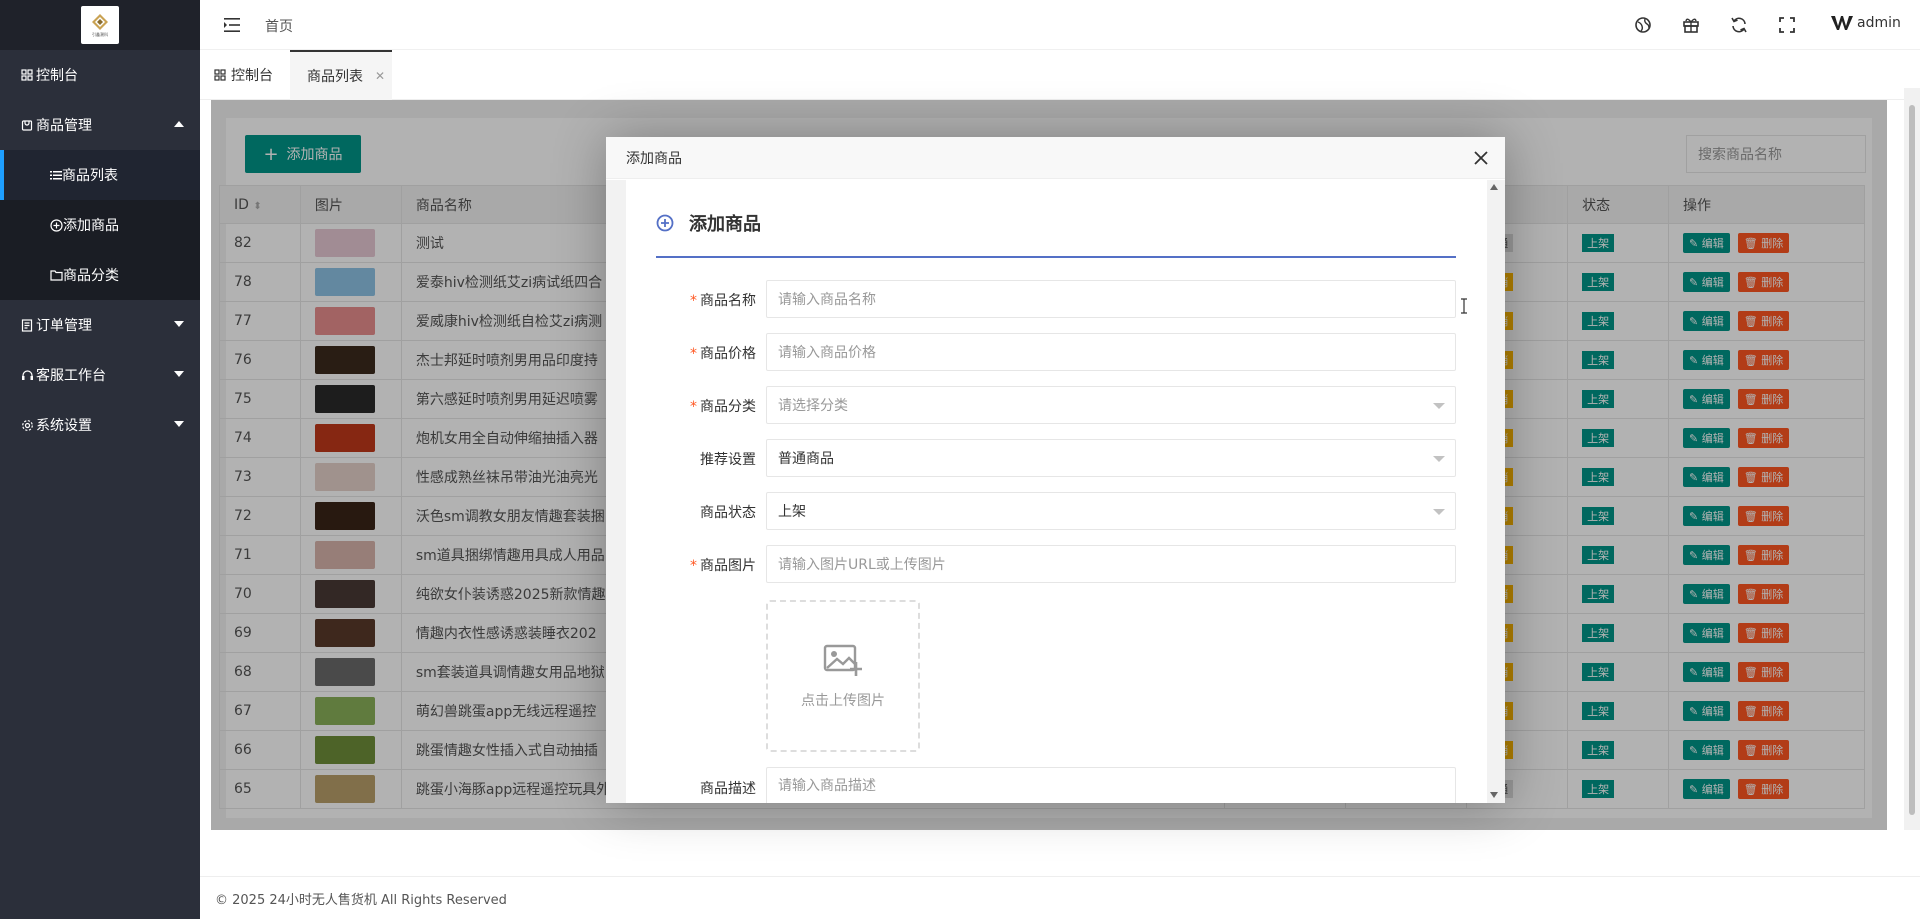  What do you see at coordinates (64, 426) in the screenshot?
I see `nav-system-settings-label: 系统设置` at bounding box center [64, 426].